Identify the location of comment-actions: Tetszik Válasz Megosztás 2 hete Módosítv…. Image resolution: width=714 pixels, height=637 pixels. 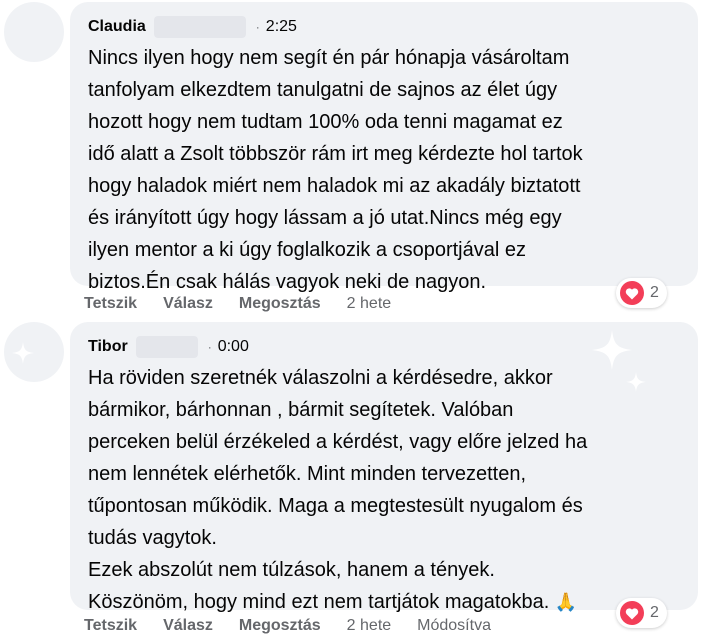
(300, 626).